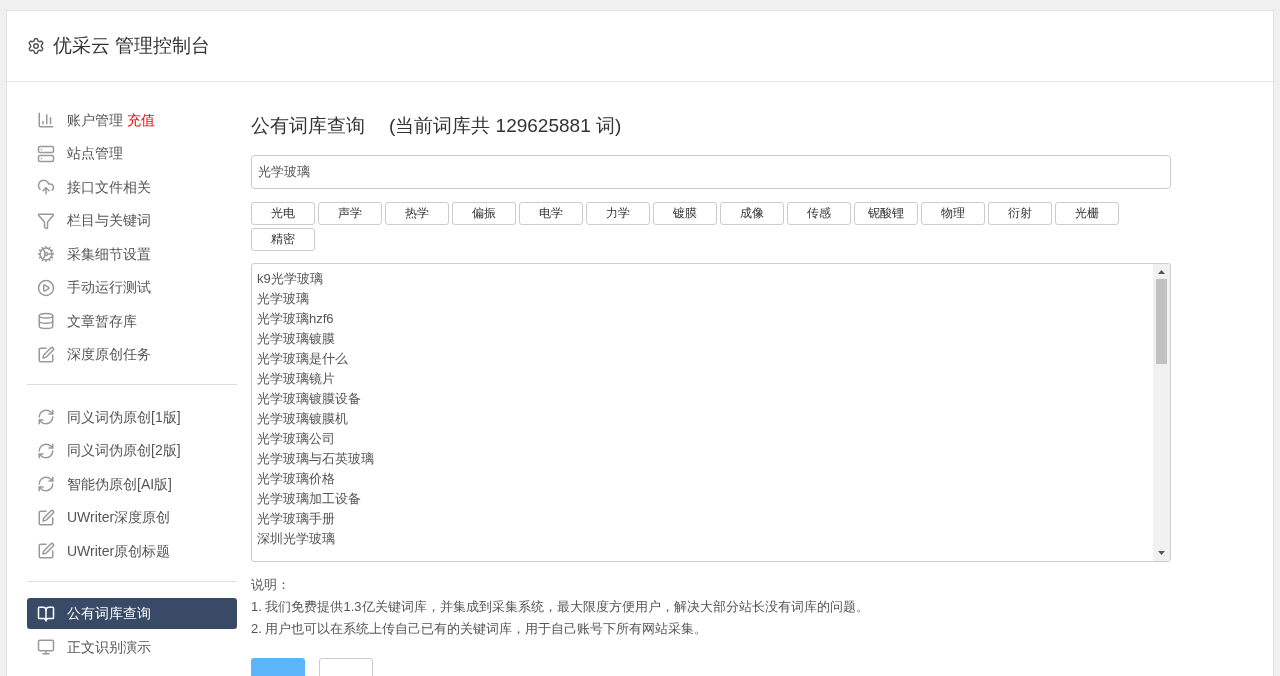 Image resolution: width=1280 pixels, height=676 pixels. What do you see at coordinates (315, 458) in the screenshot?
I see `keyword-item: 光学玻璃与石英玻璃` at bounding box center [315, 458].